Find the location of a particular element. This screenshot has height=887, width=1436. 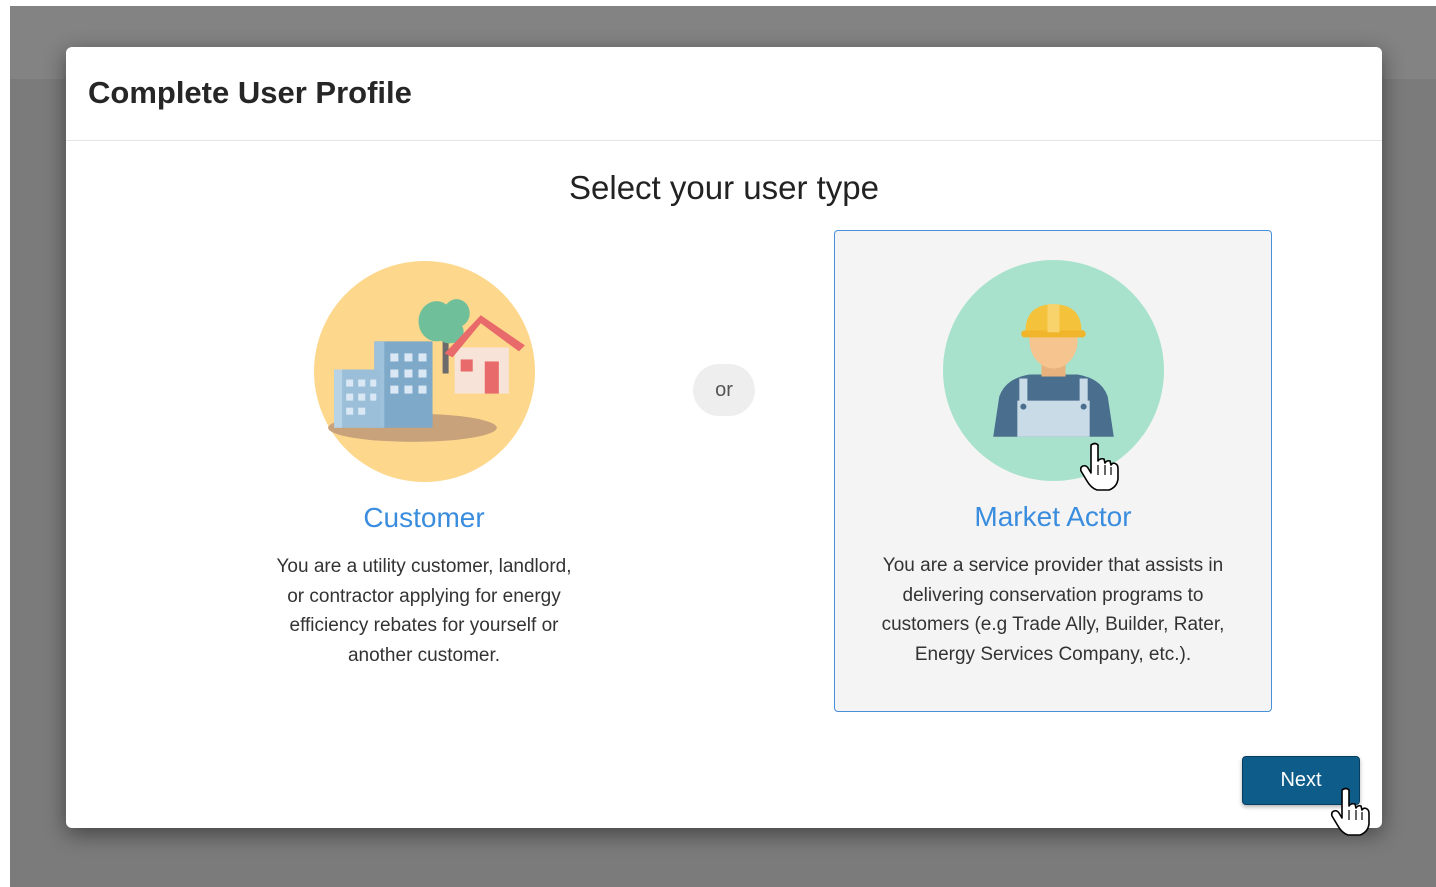

customer-buildings-icon is located at coordinates (424, 371).